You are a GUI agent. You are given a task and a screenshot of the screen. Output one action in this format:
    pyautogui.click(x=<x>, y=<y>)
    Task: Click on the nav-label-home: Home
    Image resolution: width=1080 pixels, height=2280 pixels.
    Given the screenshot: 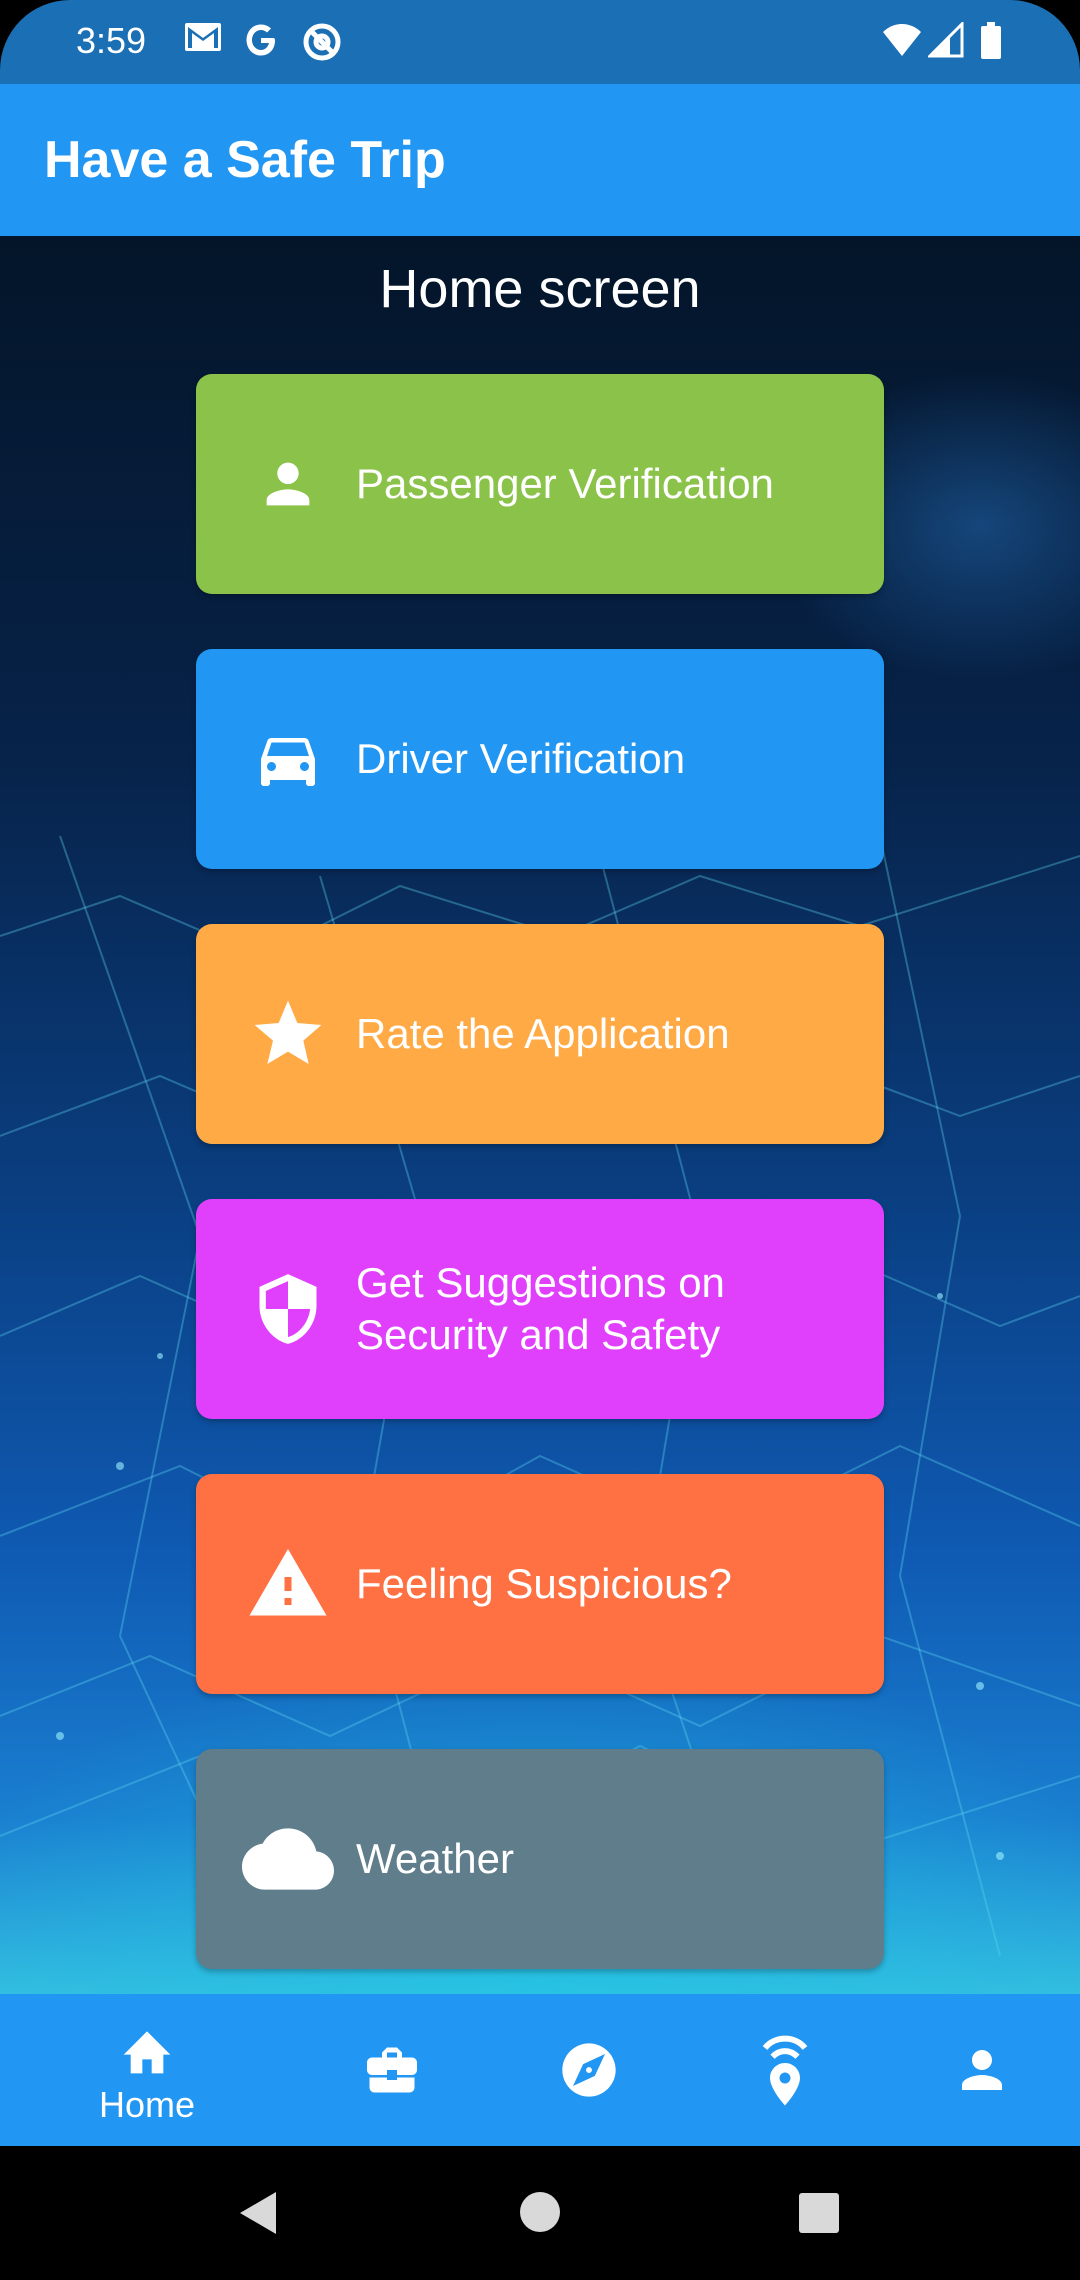 What is the action you would take?
    pyautogui.click(x=147, y=2104)
    